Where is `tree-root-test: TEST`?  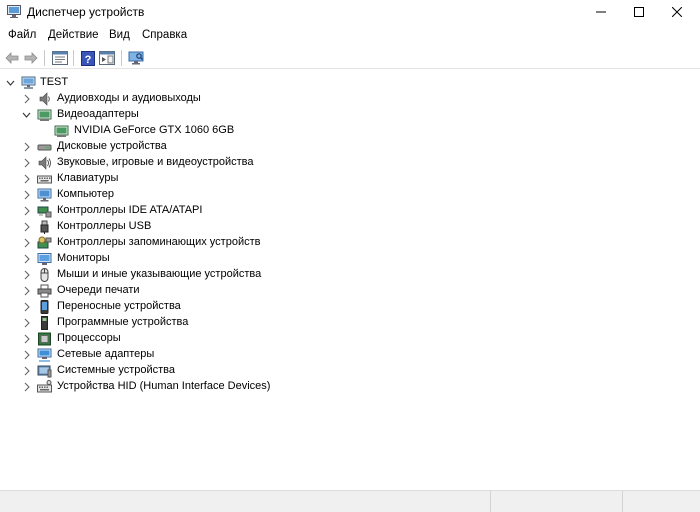 tree-root-test: TEST is located at coordinates (200, 83).